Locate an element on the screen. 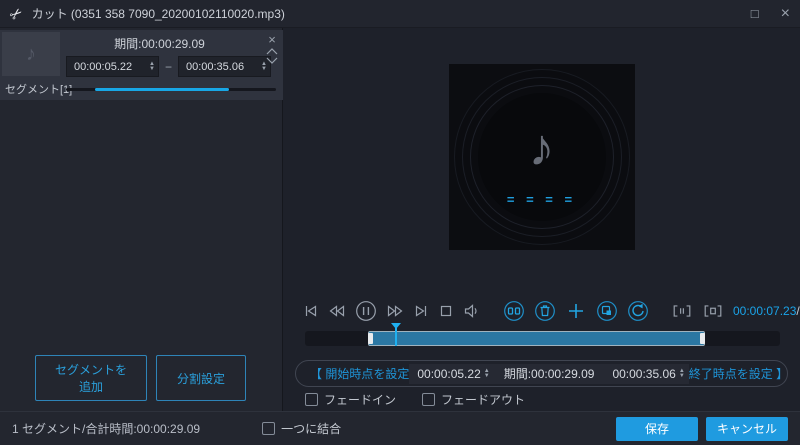 The height and width of the screenshot is (445, 800). playback-timeline is located at coordinates (542, 334).